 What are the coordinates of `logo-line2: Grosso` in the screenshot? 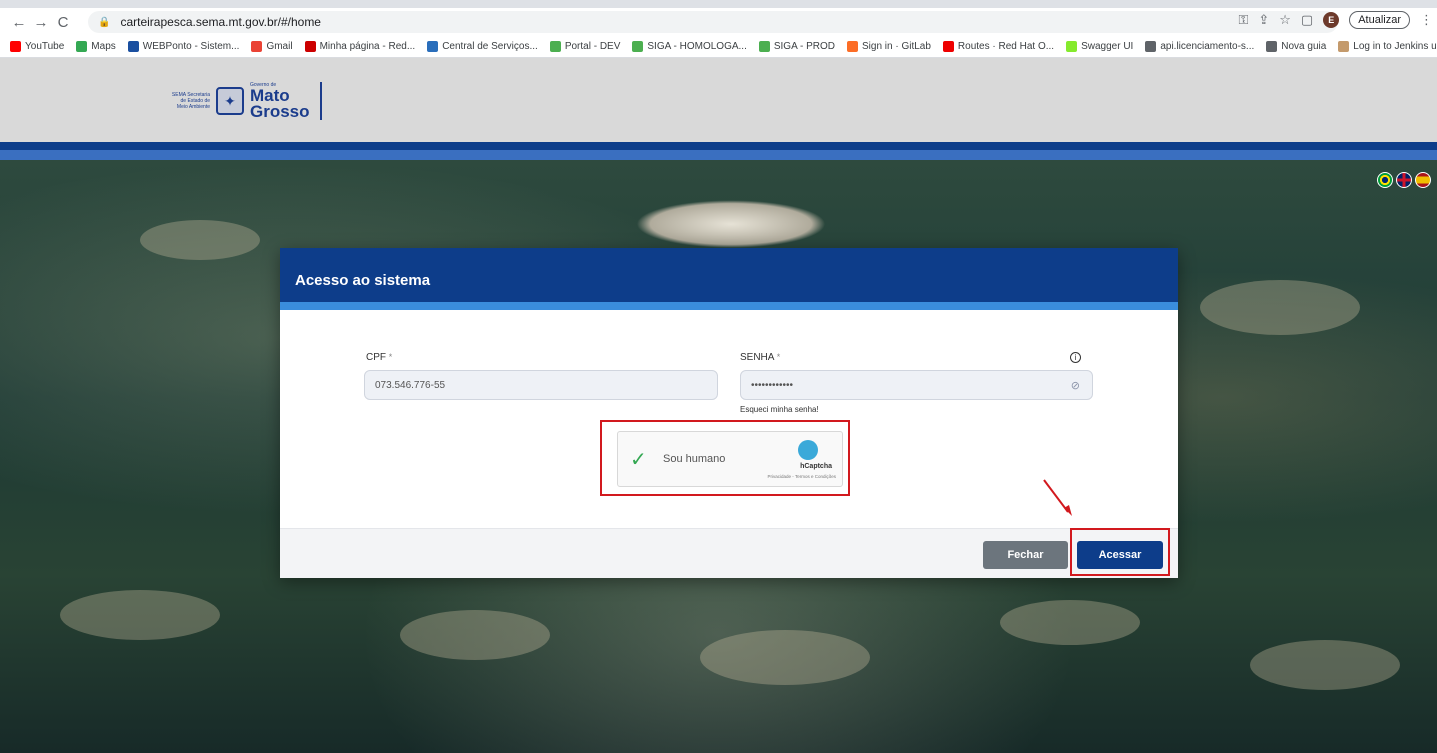 It's located at (280, 111).